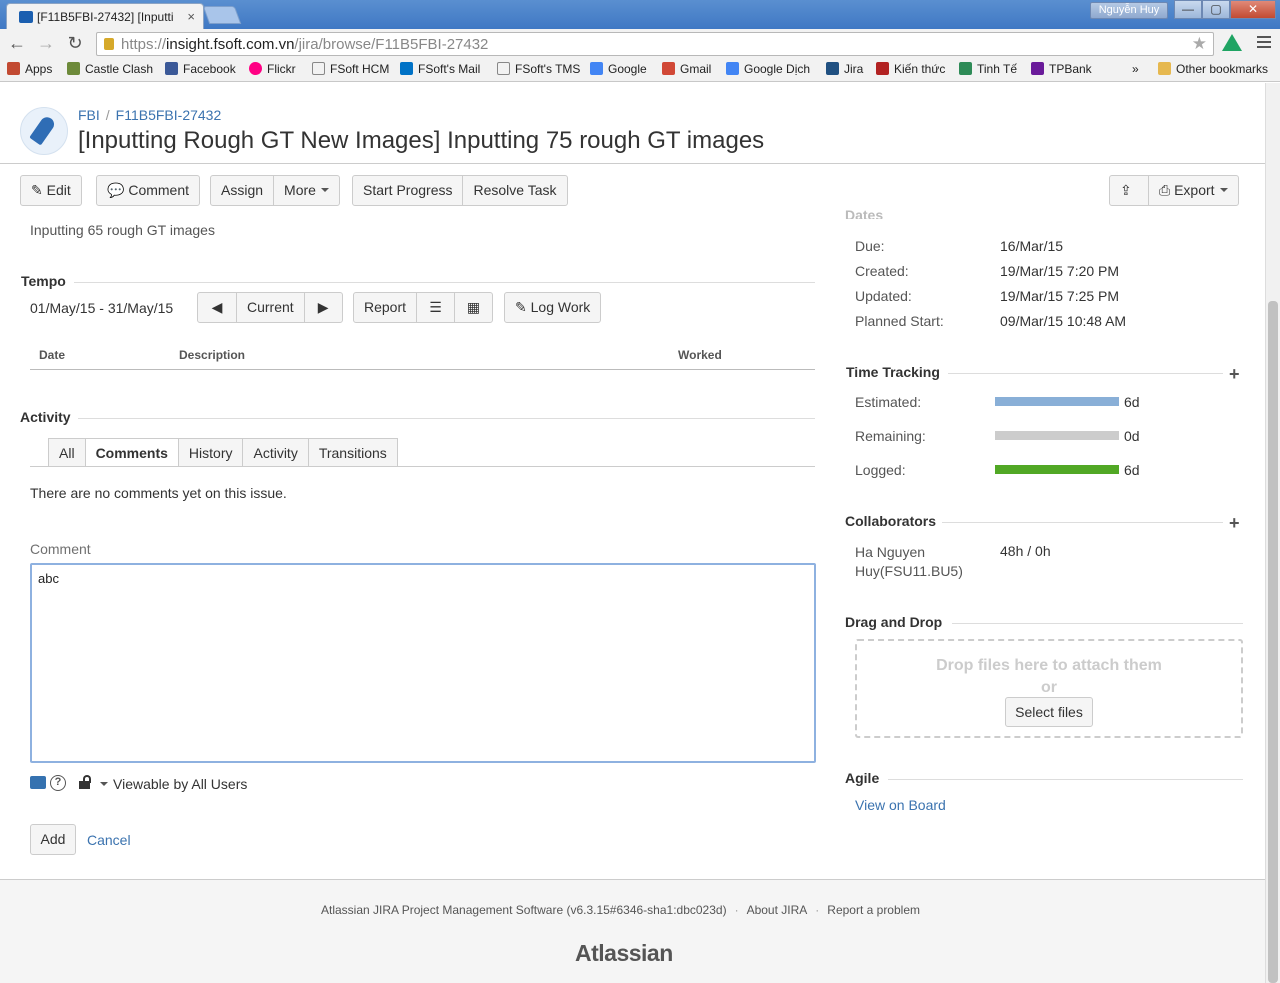  I want to click on collaborators-divider, so click(1082, 522).